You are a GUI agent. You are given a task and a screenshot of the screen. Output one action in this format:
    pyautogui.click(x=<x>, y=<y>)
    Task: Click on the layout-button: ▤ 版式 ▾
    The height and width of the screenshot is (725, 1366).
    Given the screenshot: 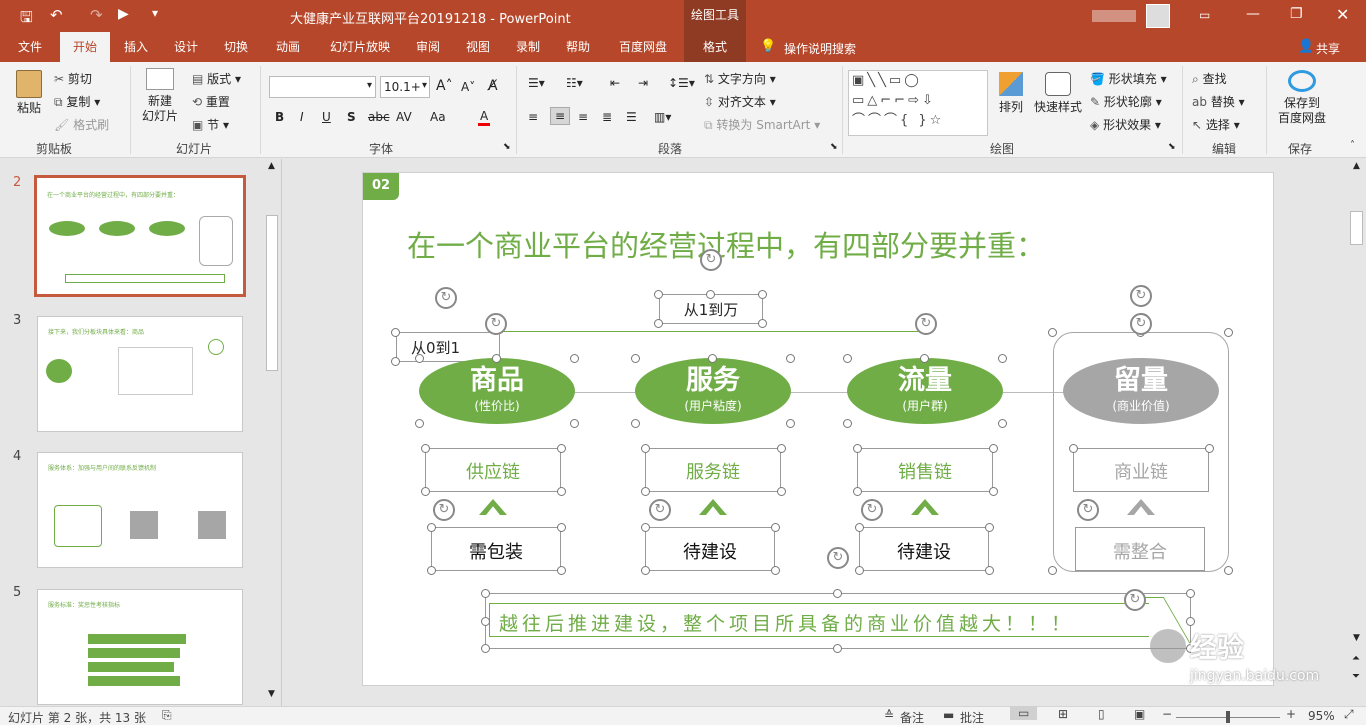 What is the action you would take?
    pyautogui.click(x=216, y=78)
    